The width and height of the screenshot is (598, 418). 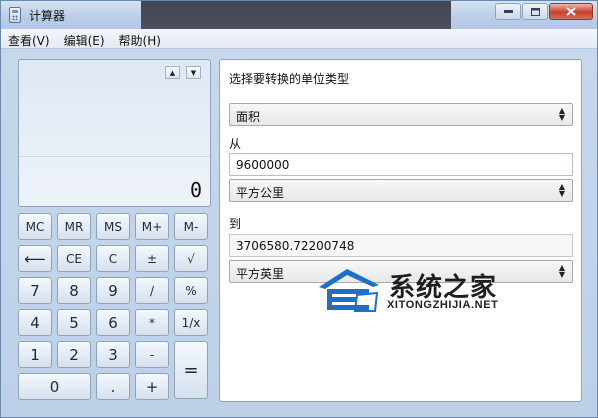 What do you see at coordinates (401, 245) in the screenshot?
I see `to-value-output: 3706580.72200748` at bounding box center [401, 245].